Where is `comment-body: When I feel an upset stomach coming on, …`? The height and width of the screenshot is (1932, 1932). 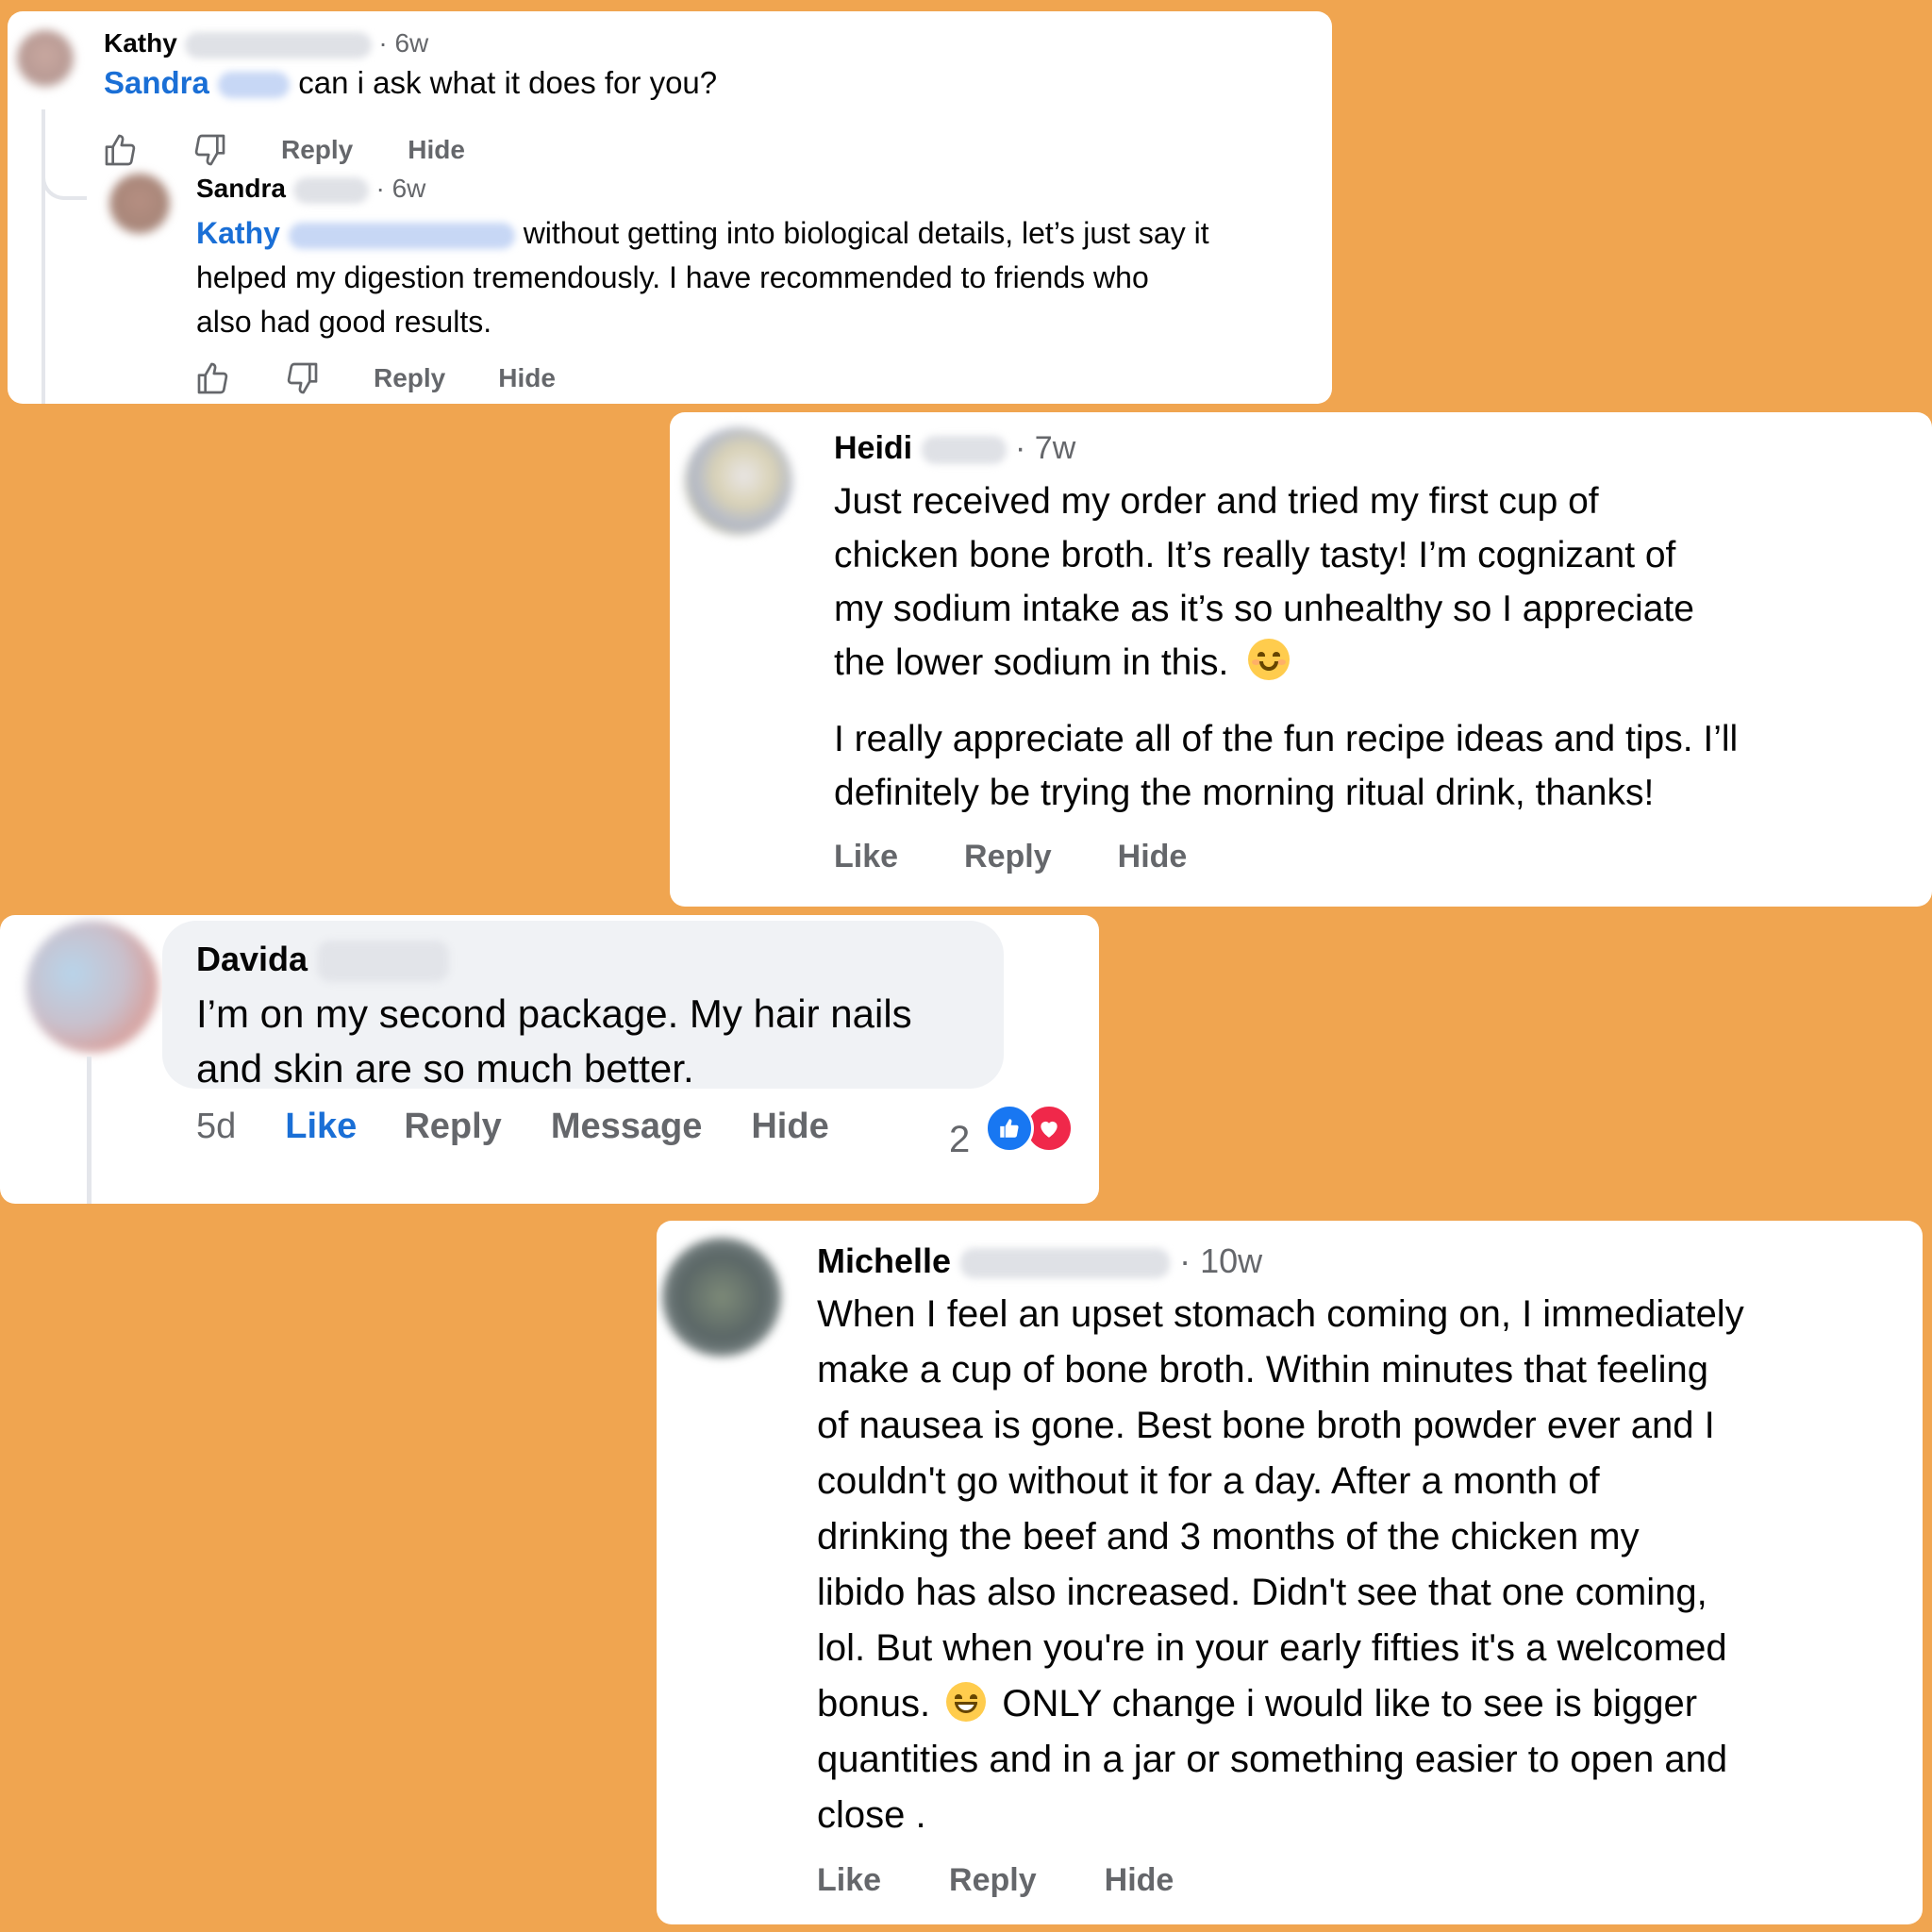 comment-body: When I feel an upset stomach coming on, … is located at coordinates (1280, 1565).